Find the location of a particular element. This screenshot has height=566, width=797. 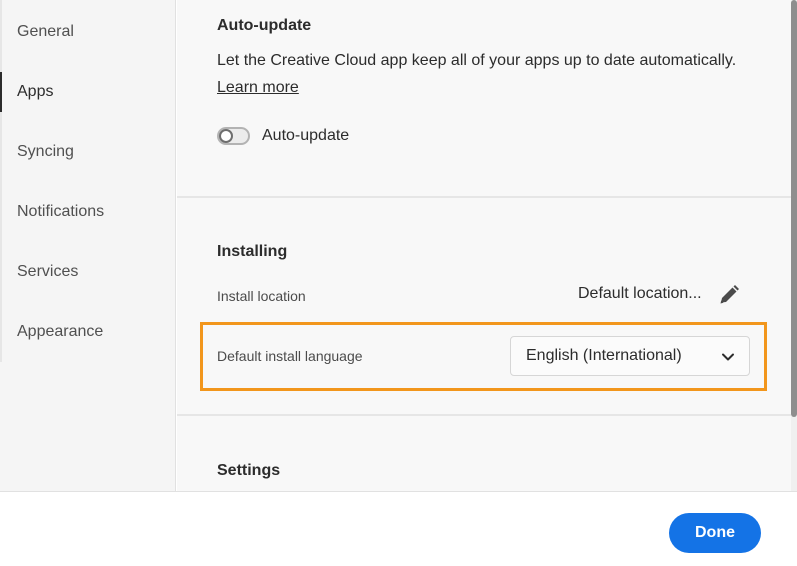

language-select: English (International) is located at coordinates (630, 356).